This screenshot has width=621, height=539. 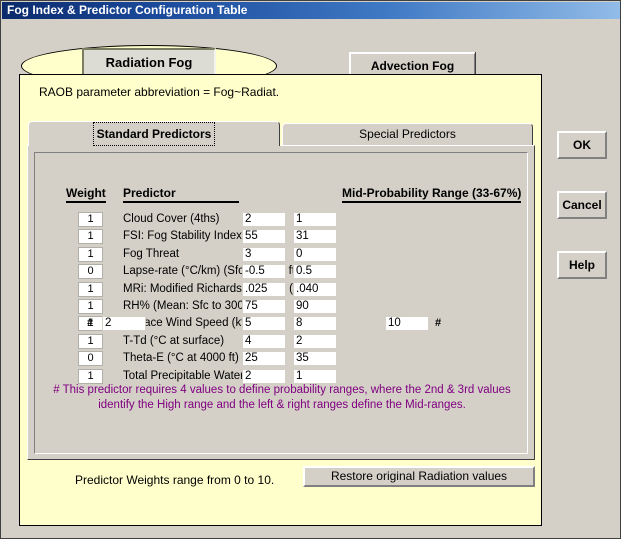 What do you see at coordinates (124, 324) in the screenshot?
I see `range-value-input-1: 2` at bounding box center [124, 324].